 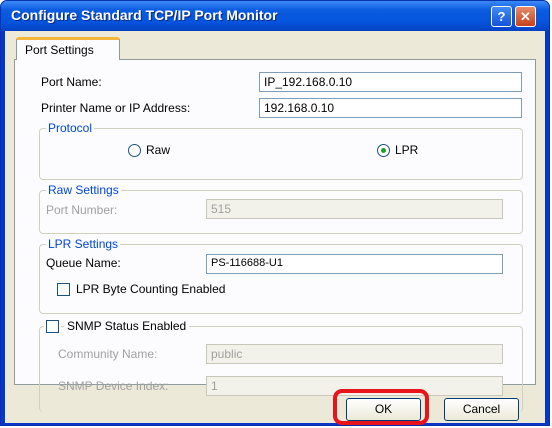 What do you see at coordinates (381, 407) in the screenshot?
I see `ok-button-highlight` at bounding box center [381, 407].